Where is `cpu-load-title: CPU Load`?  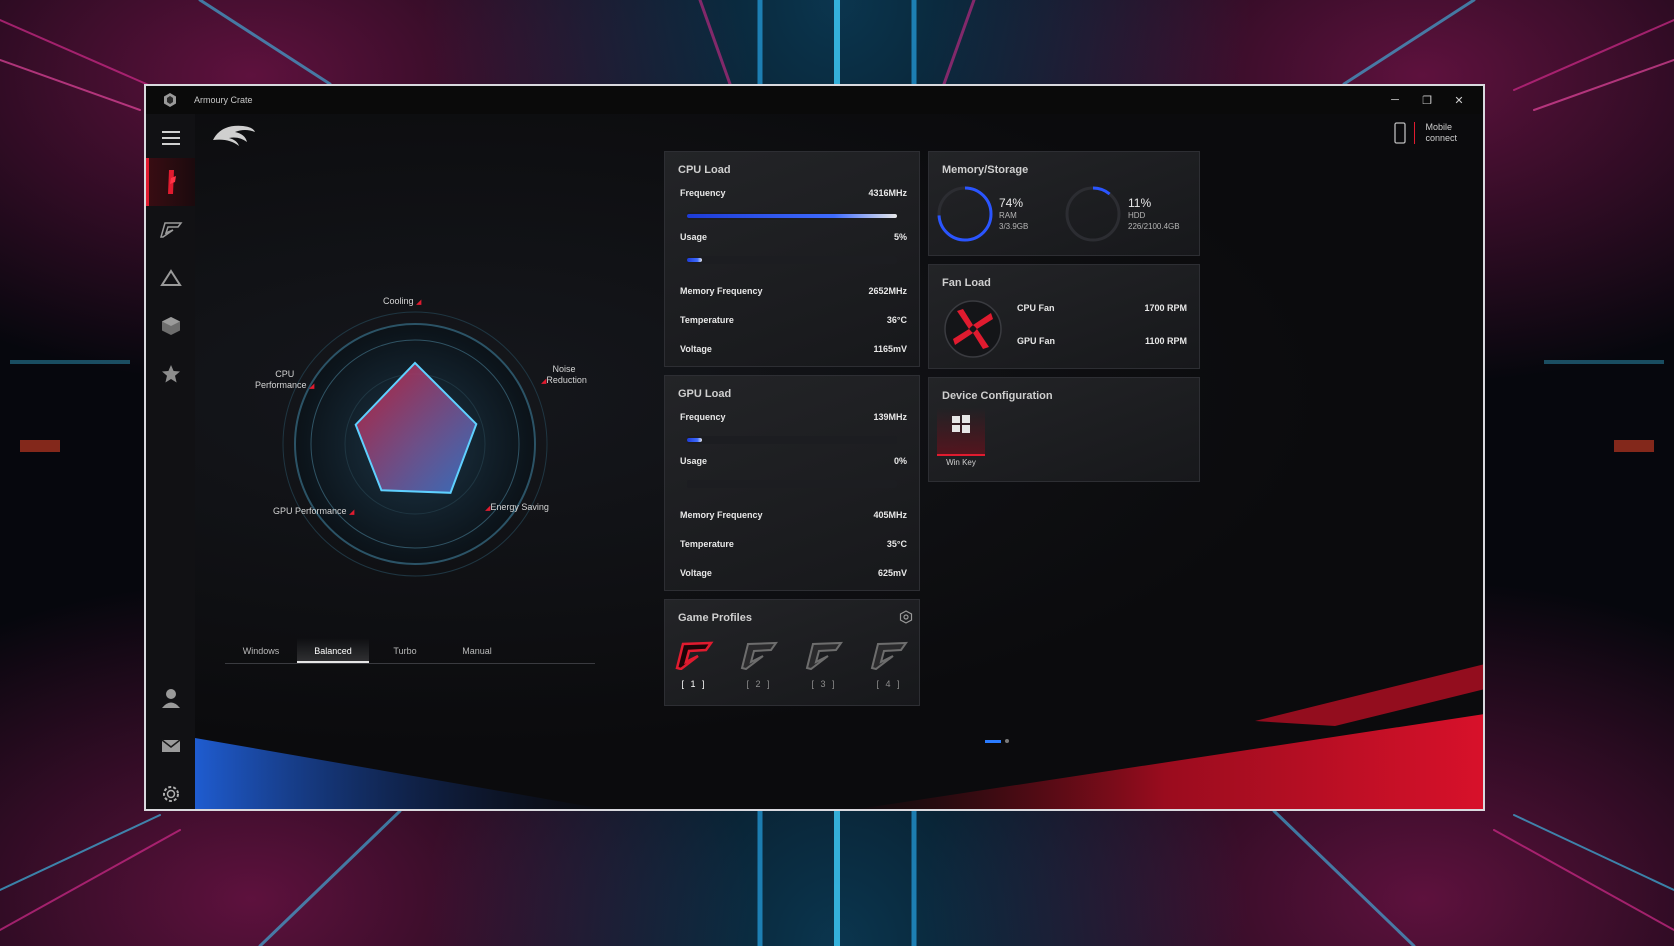 cpu-load-title: CPU Load is located at coordinates (704, 170).